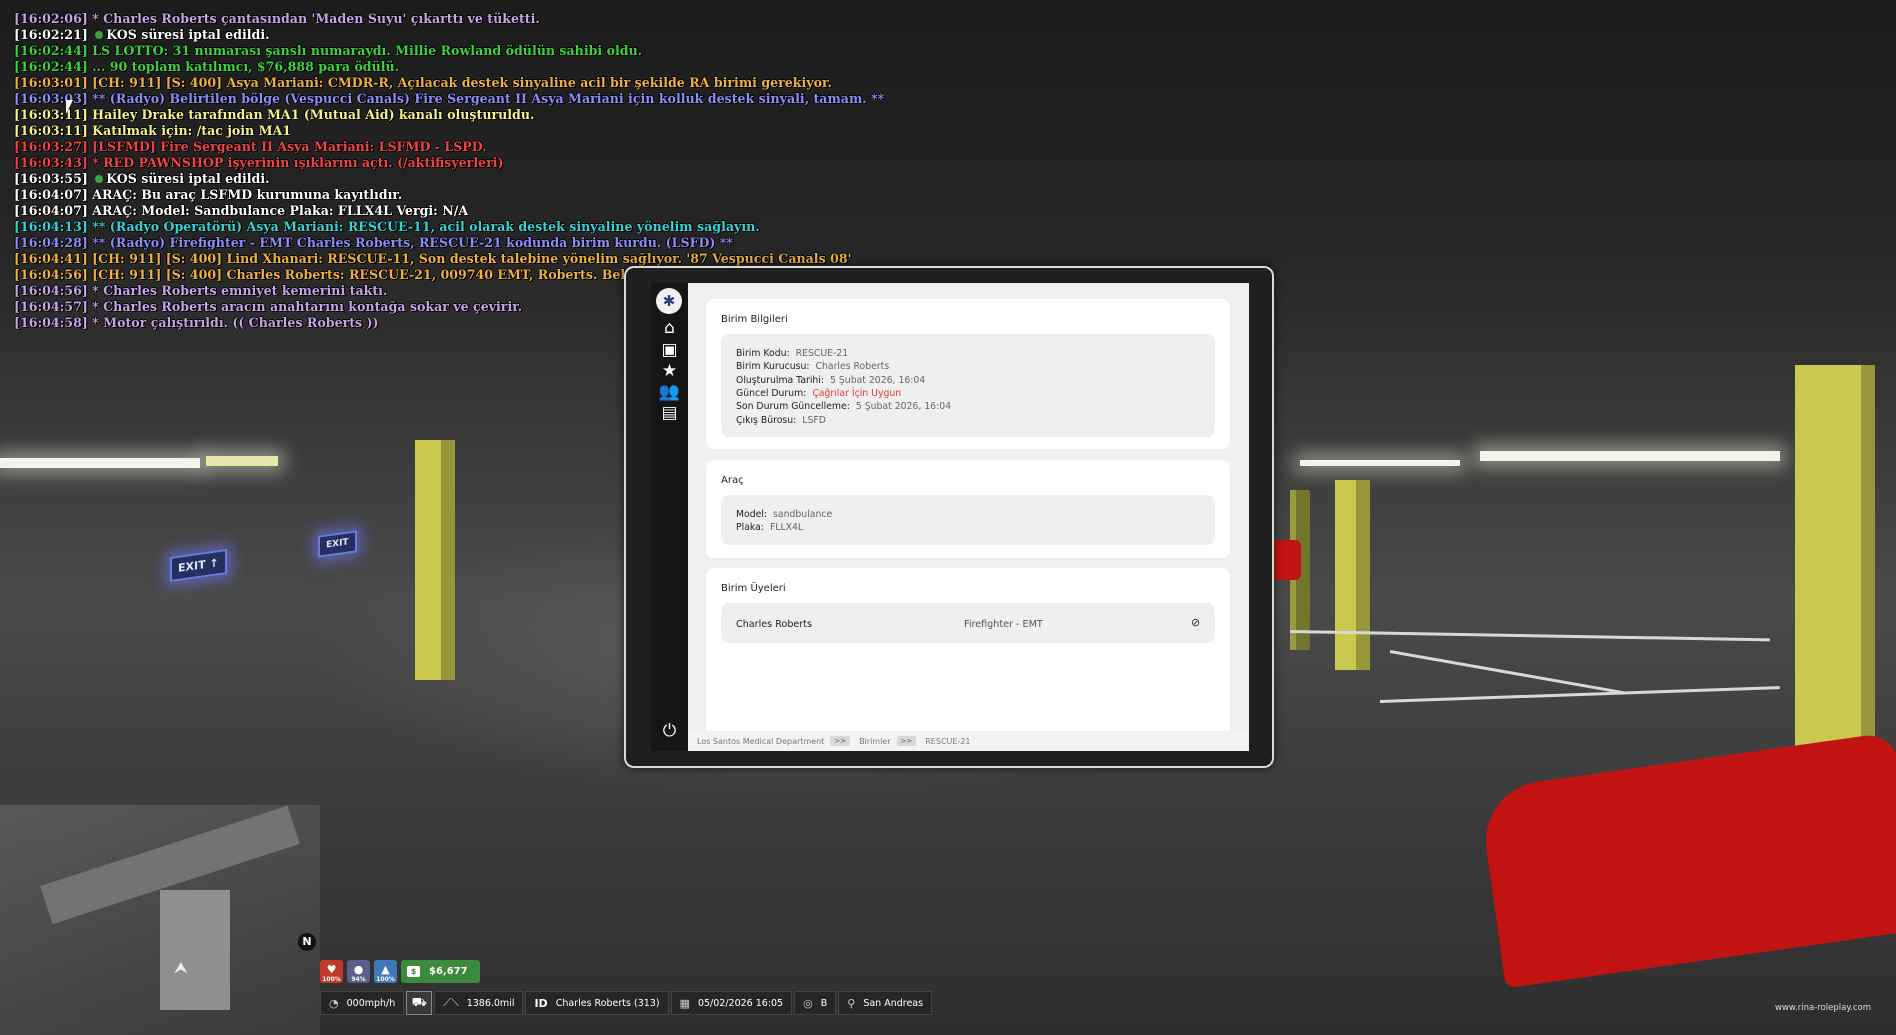 The image size is (1896, 1035). What do you see at coordinates (358, 969) in the screenshot?
I see `food-icon: ●` at bounding box center [358, 969].